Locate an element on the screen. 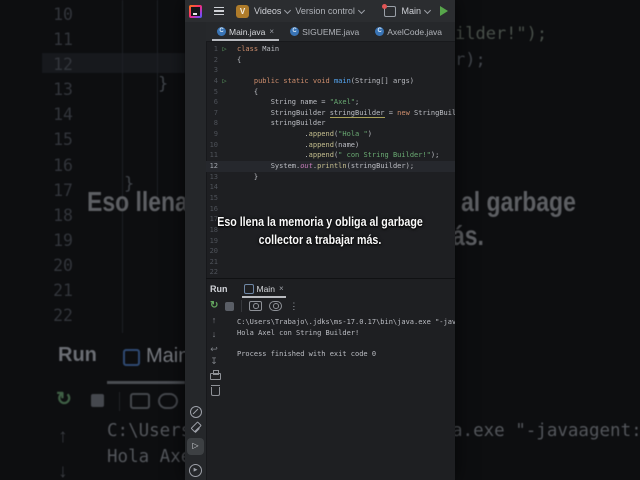 The height and width of the screenshot is (480, 640). run-console-tab: Main × is located at coordinates (264, 288).